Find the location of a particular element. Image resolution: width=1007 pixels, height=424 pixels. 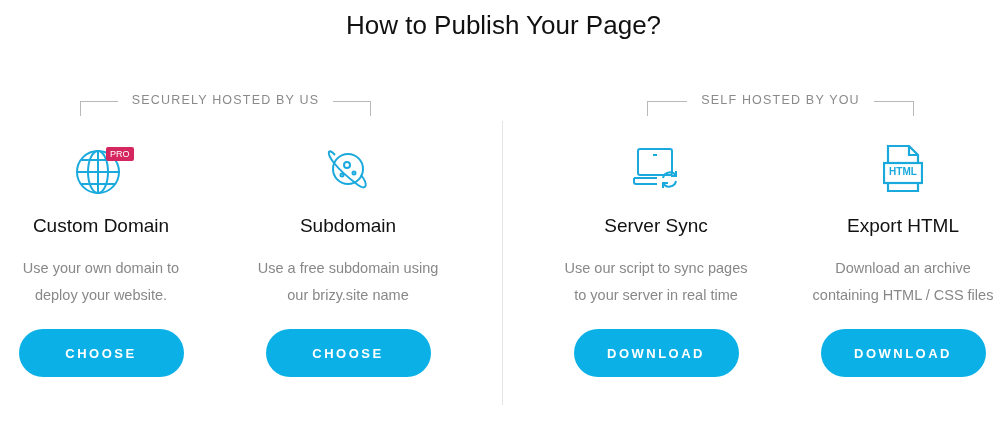

option-title: Custom Domain is located at coordinates (101, 226).